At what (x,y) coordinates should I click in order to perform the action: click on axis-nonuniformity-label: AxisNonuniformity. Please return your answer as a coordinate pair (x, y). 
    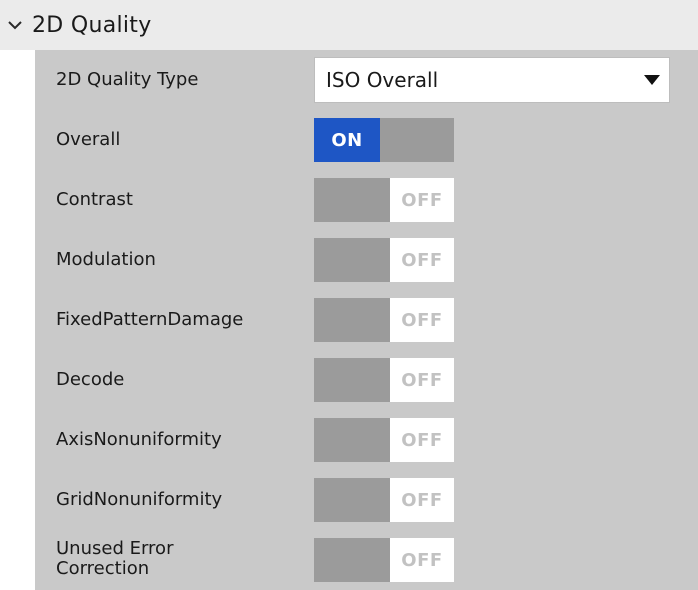
    Looking at the image, I should click on (139, 439).